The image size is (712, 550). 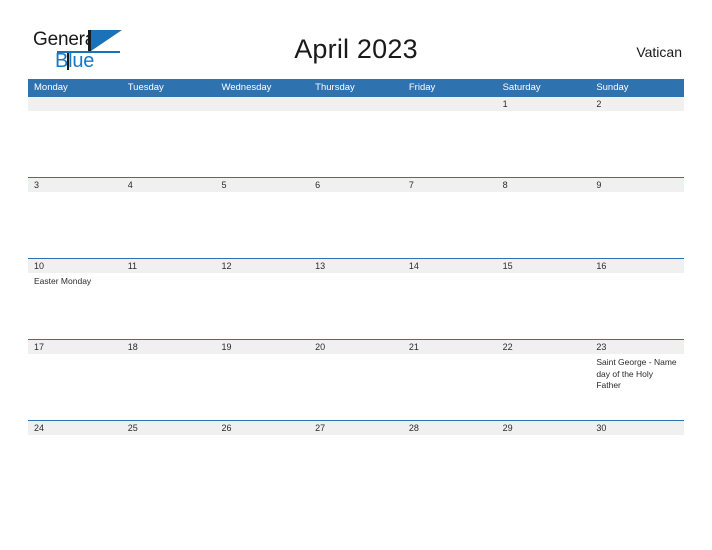 What do you see at coordinates (637, 428) in the screenshot?
I see `day-number: 30` at bounding box center [637, 428].